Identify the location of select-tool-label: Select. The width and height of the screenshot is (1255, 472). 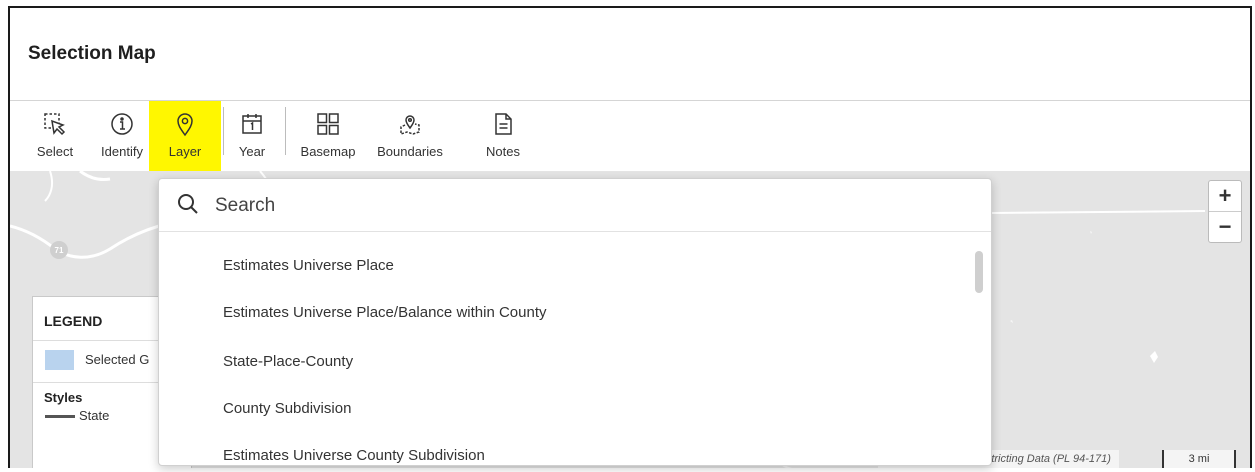
(55, 151).